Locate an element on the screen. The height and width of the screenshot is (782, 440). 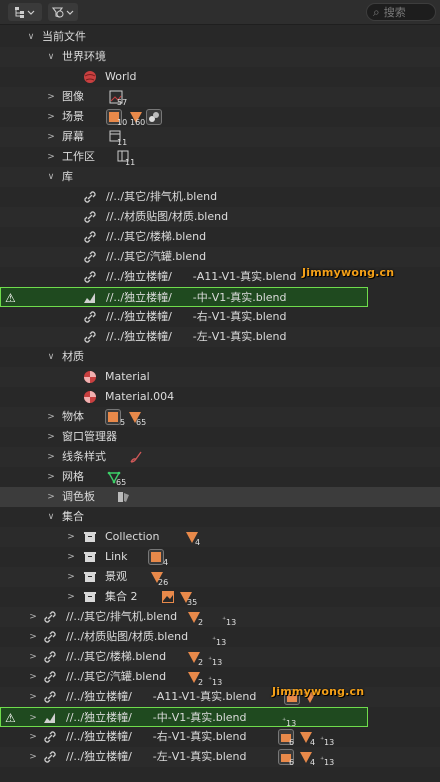
tree-row-workspaces: > 工作区 11 is located at coordinates (220, 157).